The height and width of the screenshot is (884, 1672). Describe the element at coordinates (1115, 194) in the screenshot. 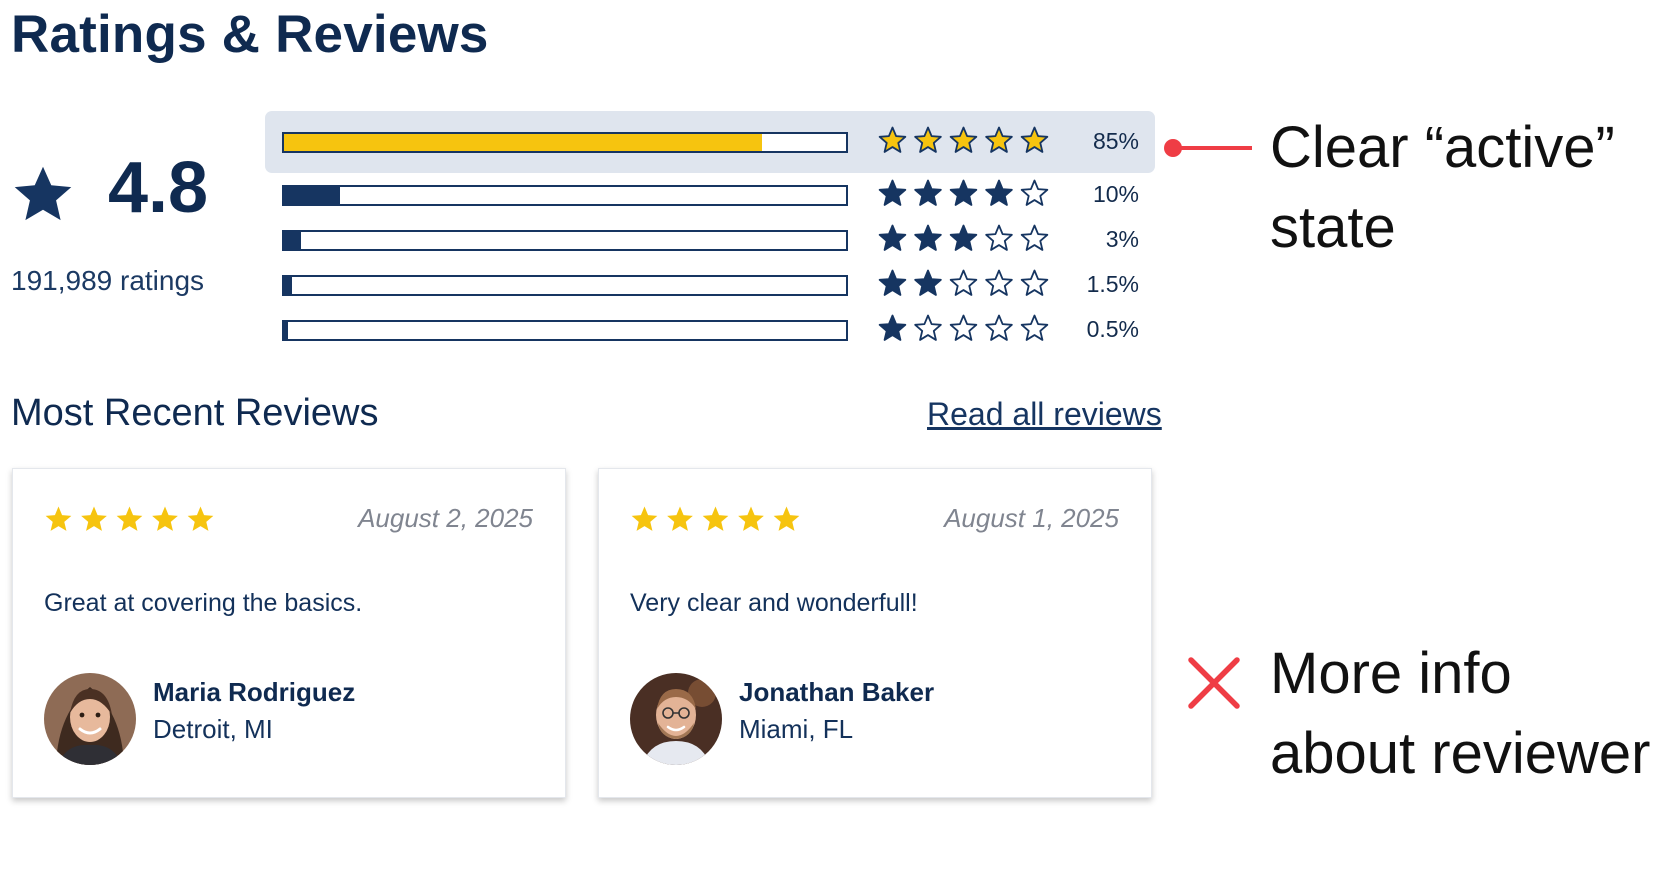

I see `rating-percentage: 10%` at that location.